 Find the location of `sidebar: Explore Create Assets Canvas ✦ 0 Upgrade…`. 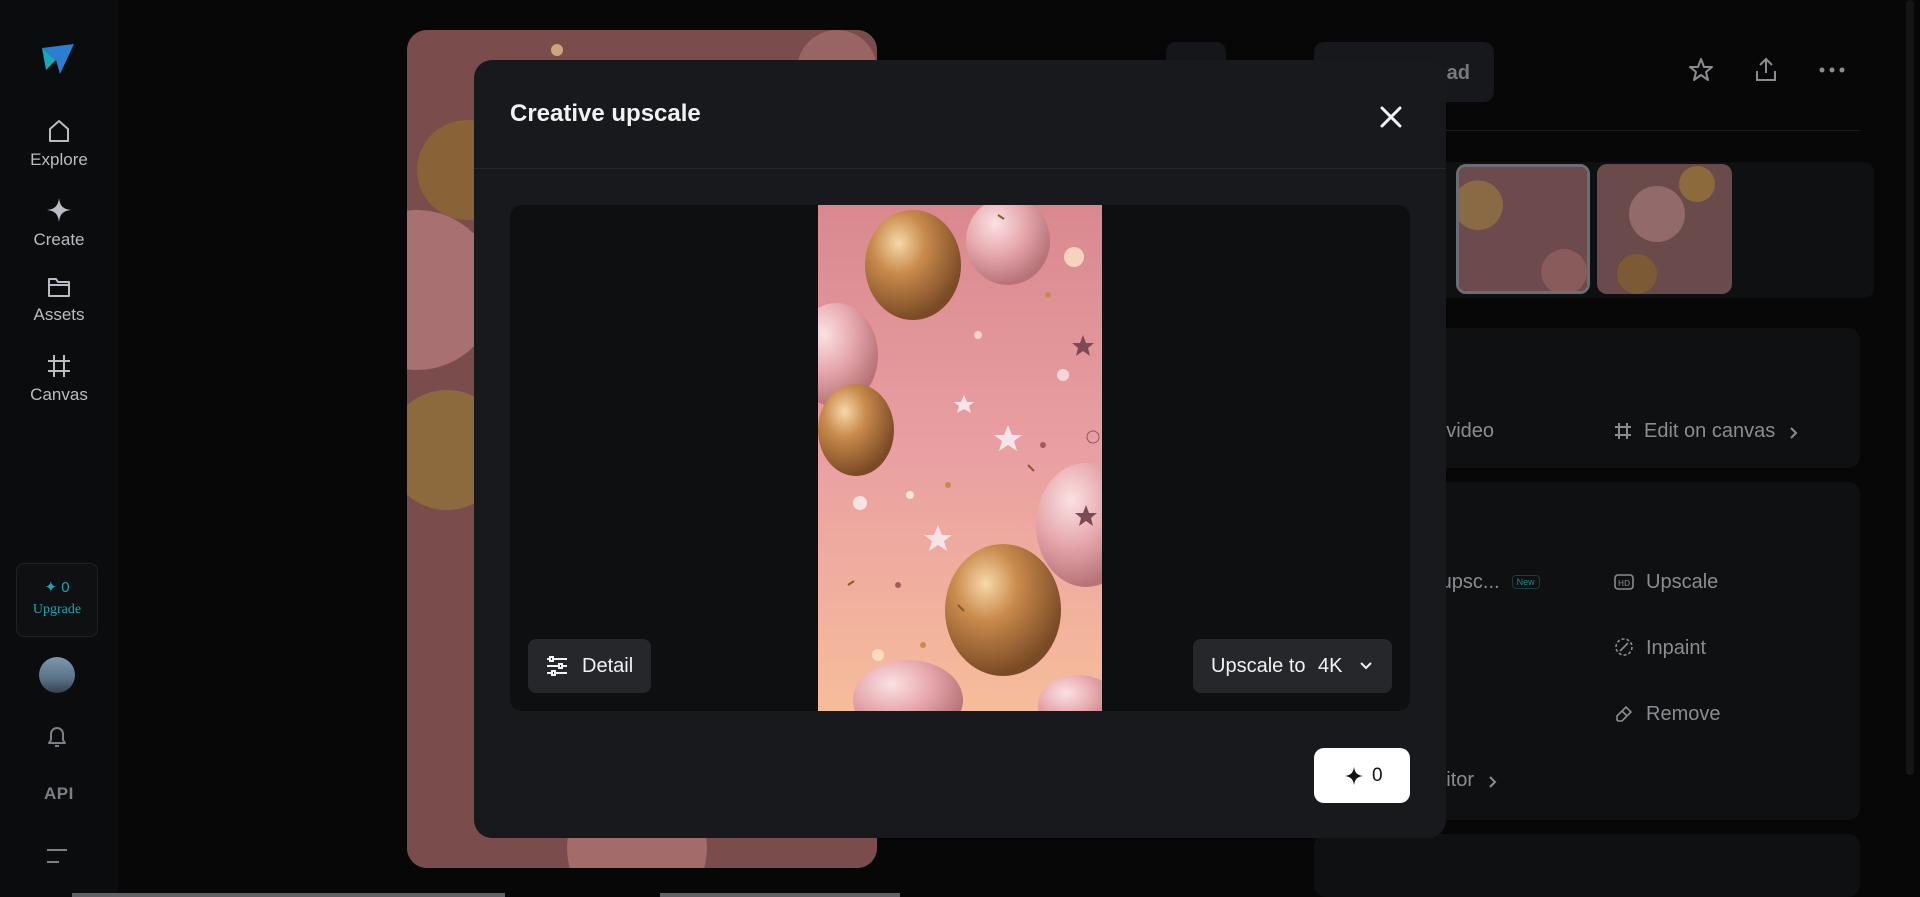

sidebar: Explore Create Assets Canvas ✦ 0 Upgrade… is located at coordinates (59, 448).